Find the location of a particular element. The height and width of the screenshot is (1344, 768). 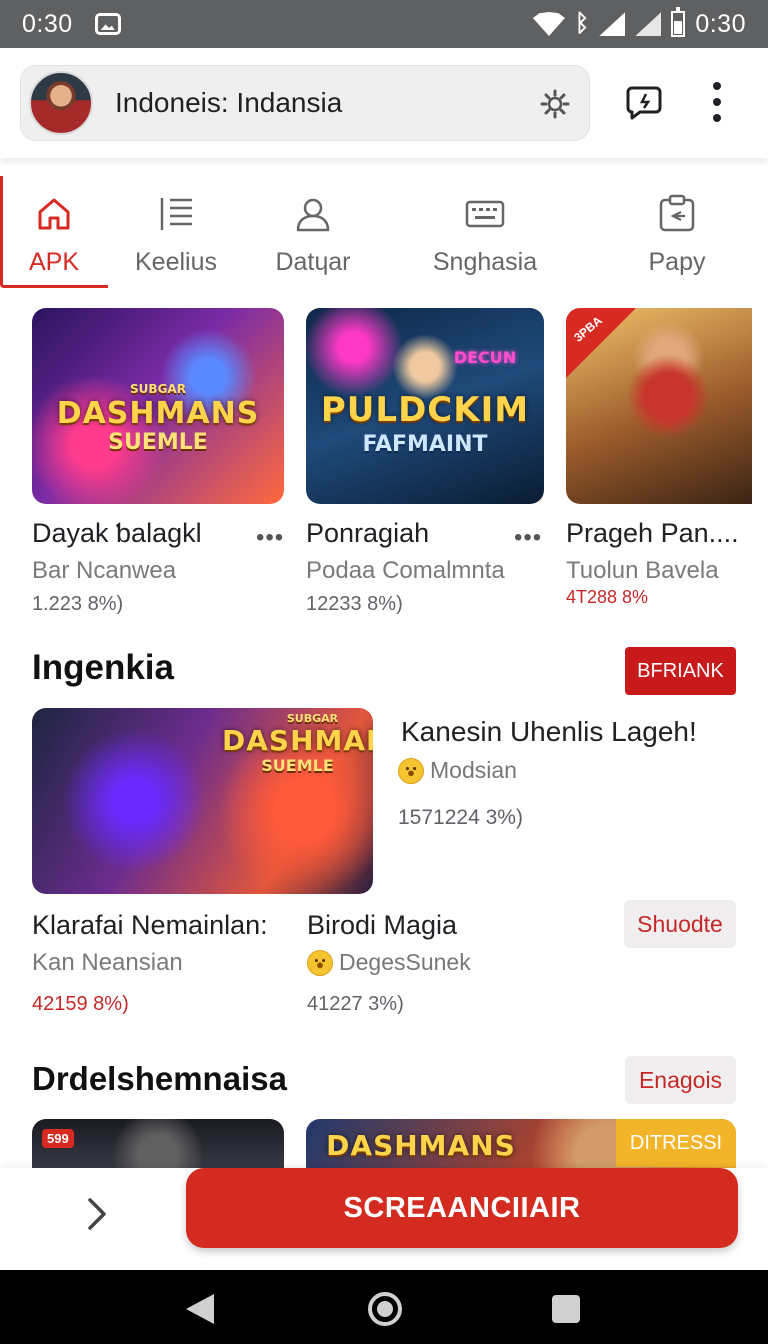

keyboard-icon is located at coordinates (485, 214).